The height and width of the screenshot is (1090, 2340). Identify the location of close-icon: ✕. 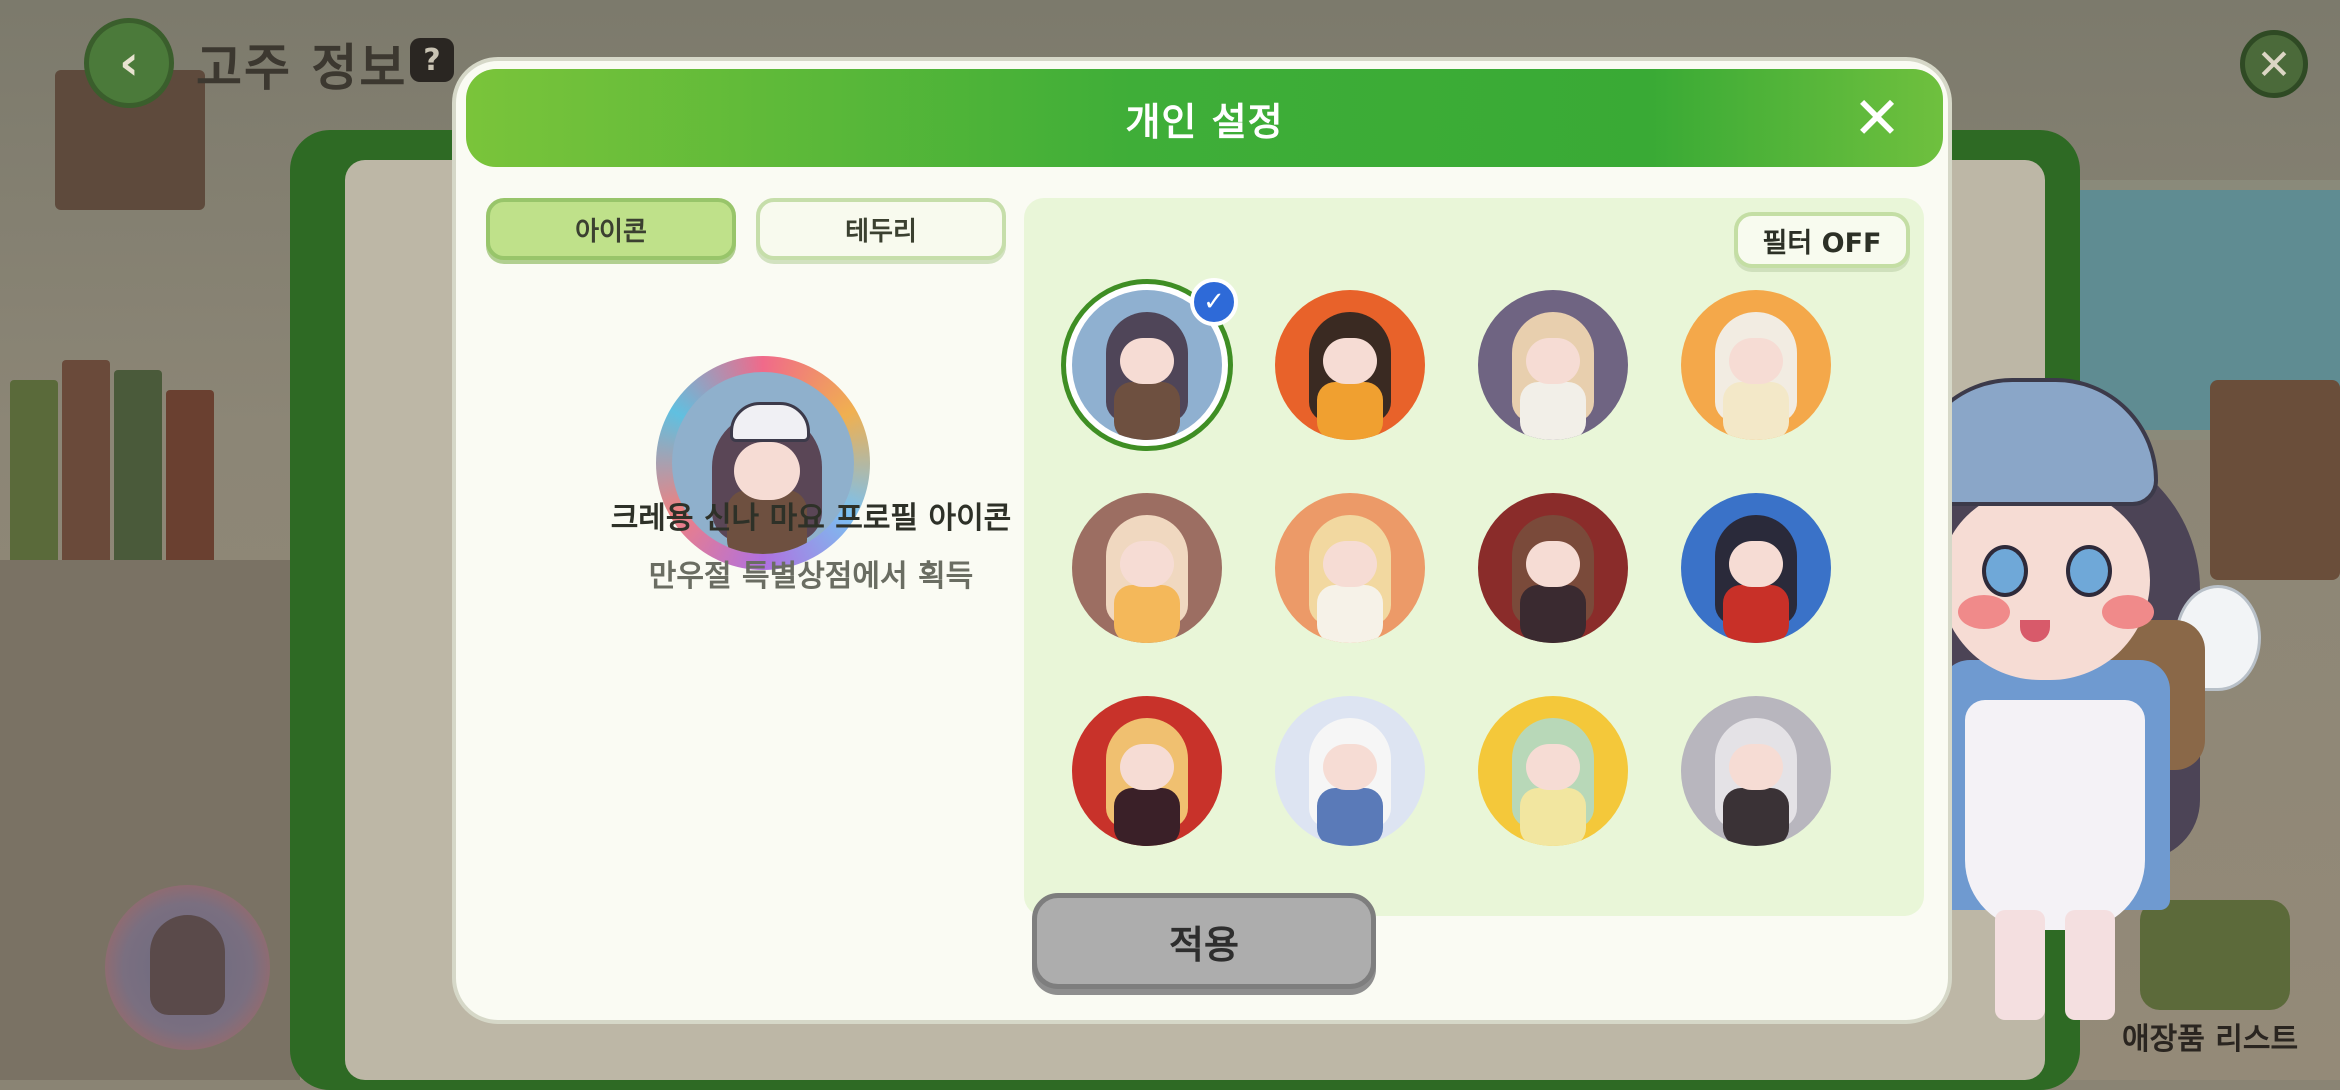
(1877, 118).